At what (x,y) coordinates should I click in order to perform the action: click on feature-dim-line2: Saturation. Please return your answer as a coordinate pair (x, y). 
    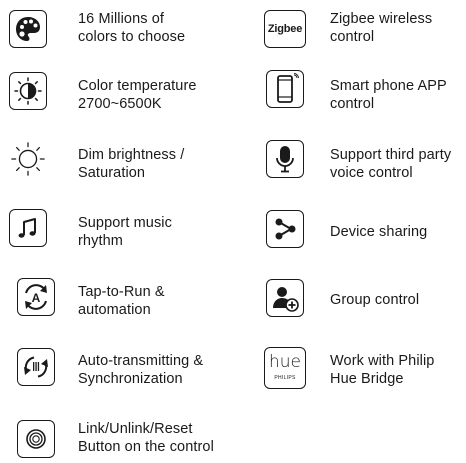
    Looking at the image, I should click on (112, 173).